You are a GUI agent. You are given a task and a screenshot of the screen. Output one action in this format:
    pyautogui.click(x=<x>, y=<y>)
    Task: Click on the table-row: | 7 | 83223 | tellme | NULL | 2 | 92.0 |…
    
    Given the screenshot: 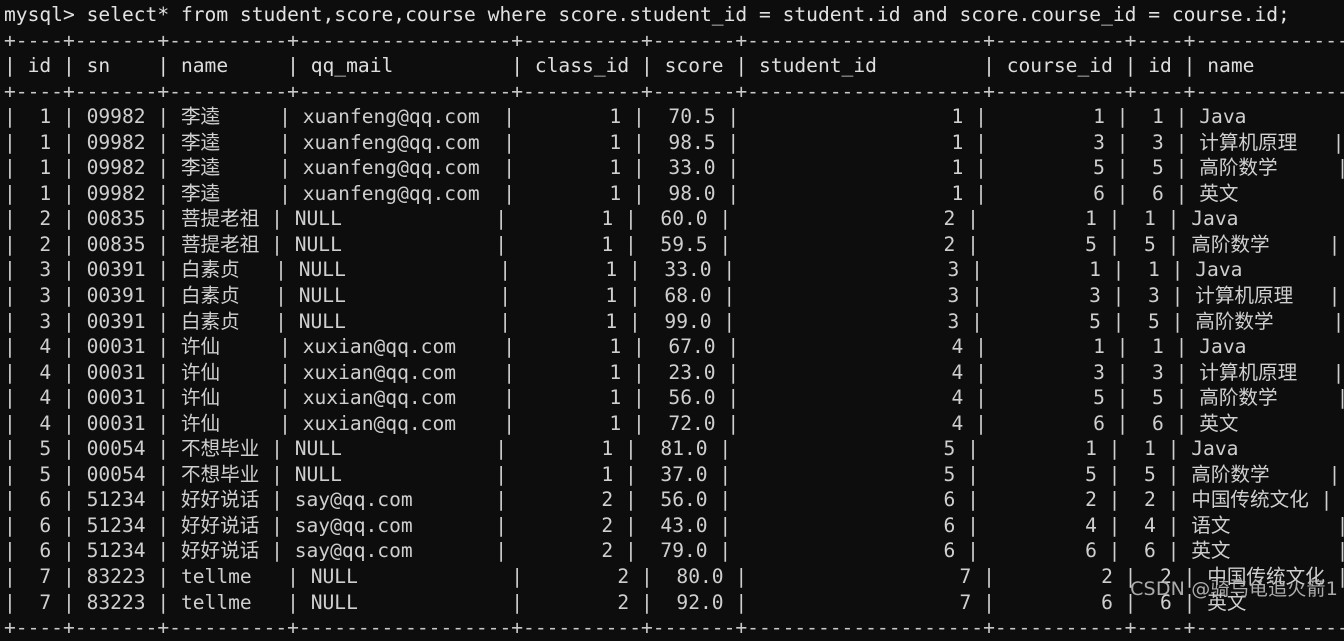 What is the action you would take?
    pyautogui.click(x=625, y=602)
    